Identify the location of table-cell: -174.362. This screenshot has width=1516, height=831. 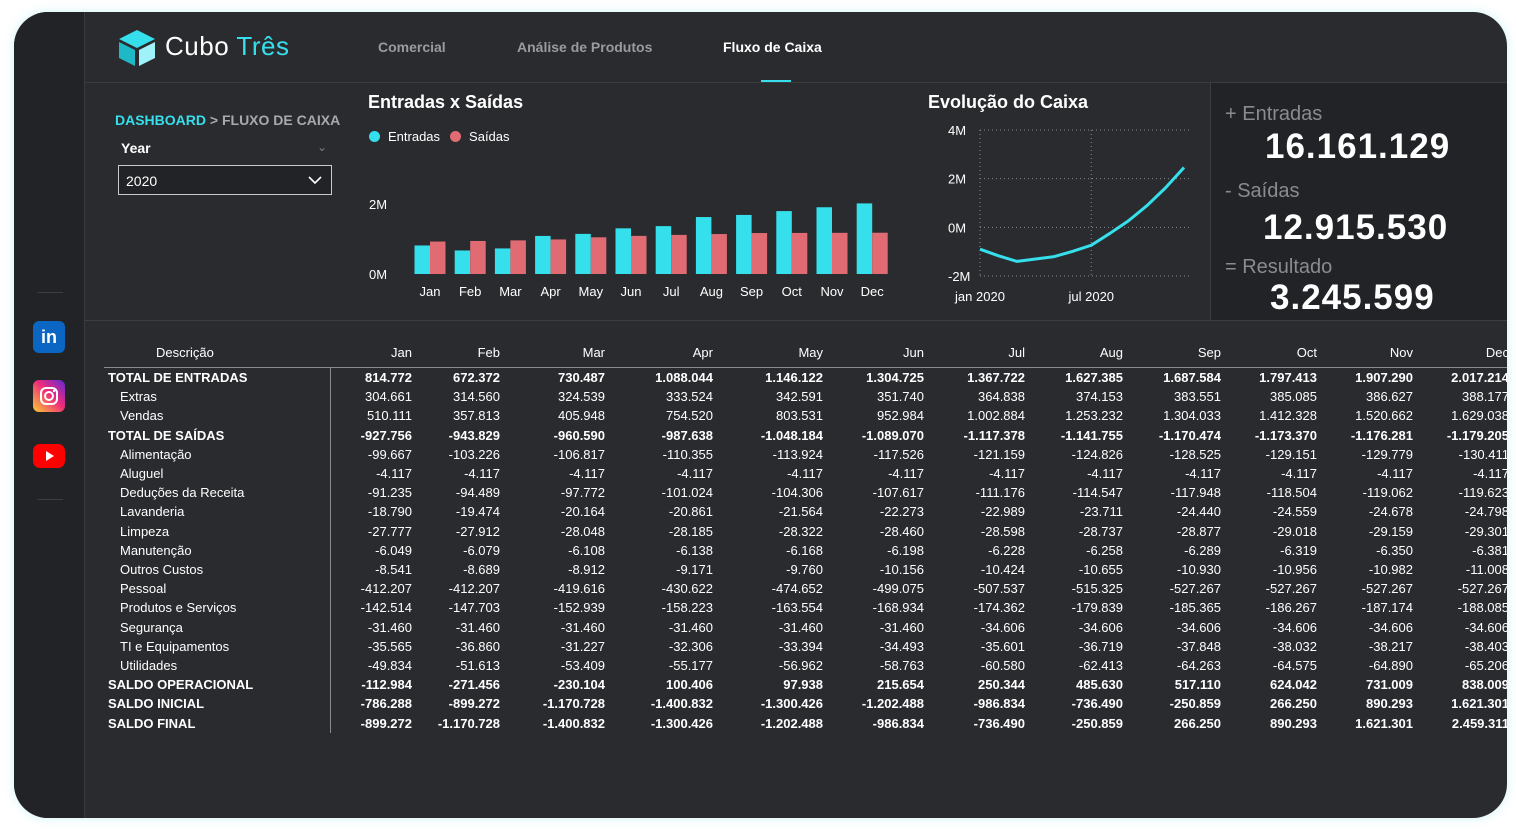
(999, 608).